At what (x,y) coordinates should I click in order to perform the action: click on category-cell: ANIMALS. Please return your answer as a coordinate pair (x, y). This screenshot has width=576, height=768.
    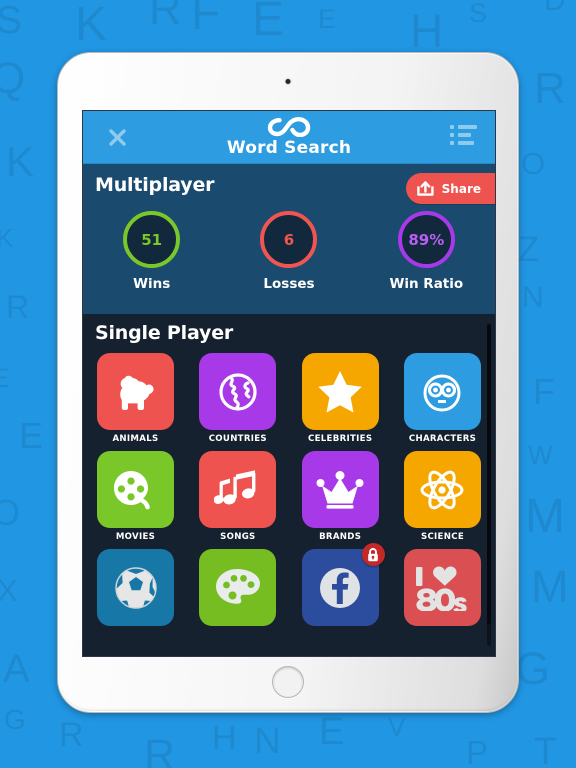
    Looking at the image, I should click on (135, 398).